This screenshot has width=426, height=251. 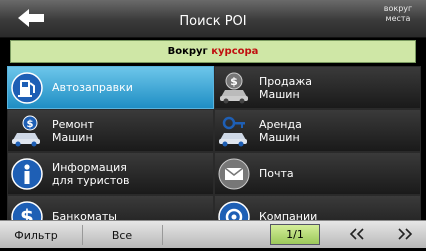 What do you see at coordinates (91, 173) in the screenshot?
I see `category-label: Информация для туристов` at bounding box center [91, 173].